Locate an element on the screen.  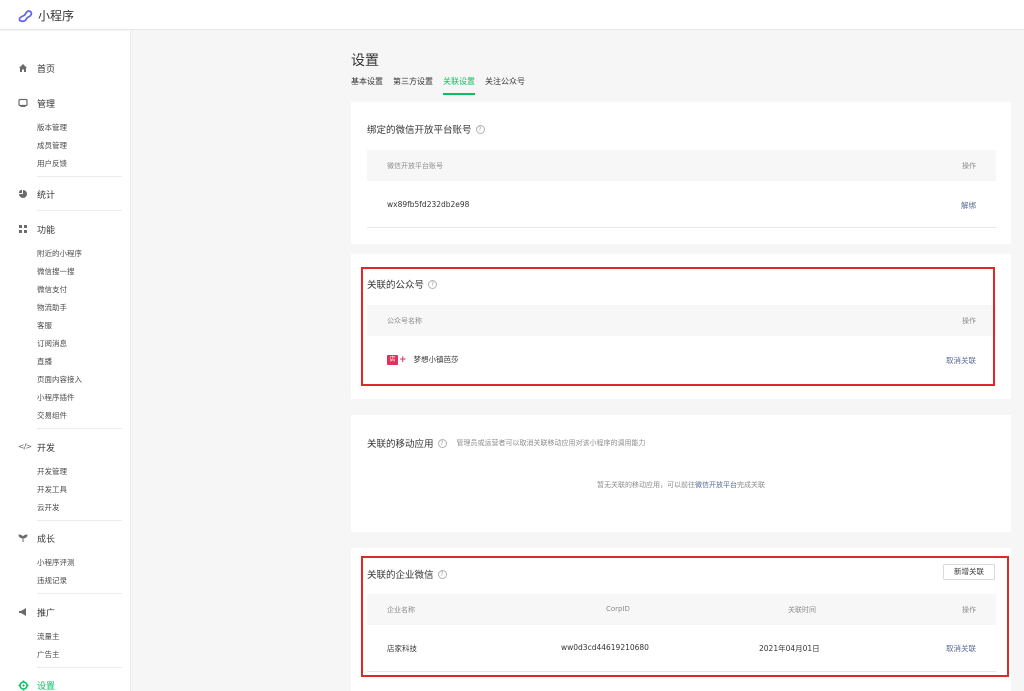
tab-basic: 基本设置 is located at coordinates (367, 85).